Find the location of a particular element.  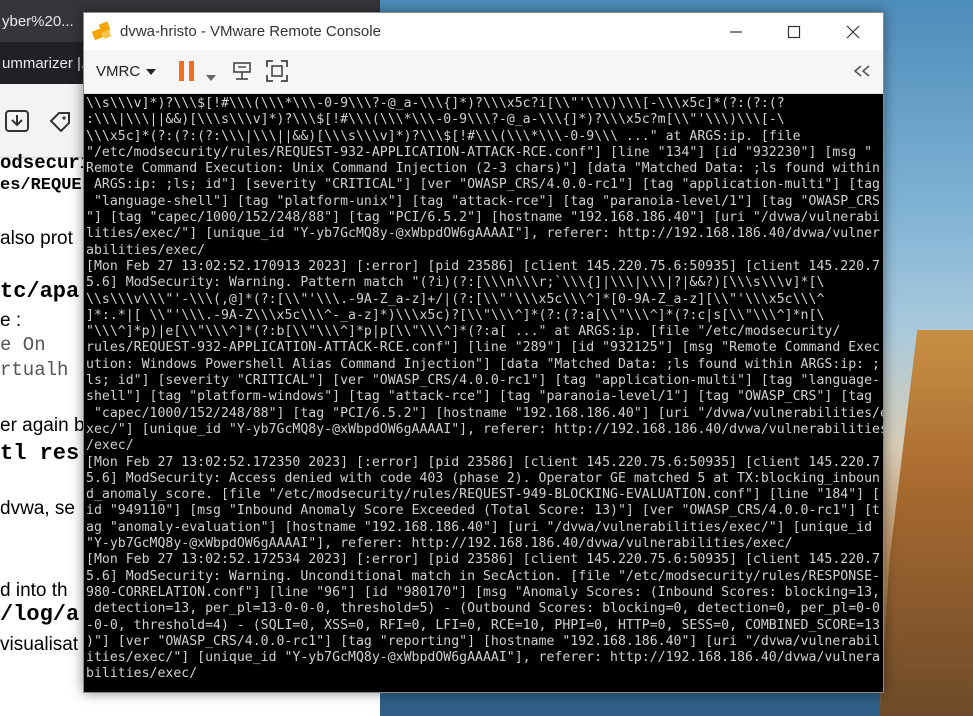

minimize-icon is located at coordinates (736, 31).